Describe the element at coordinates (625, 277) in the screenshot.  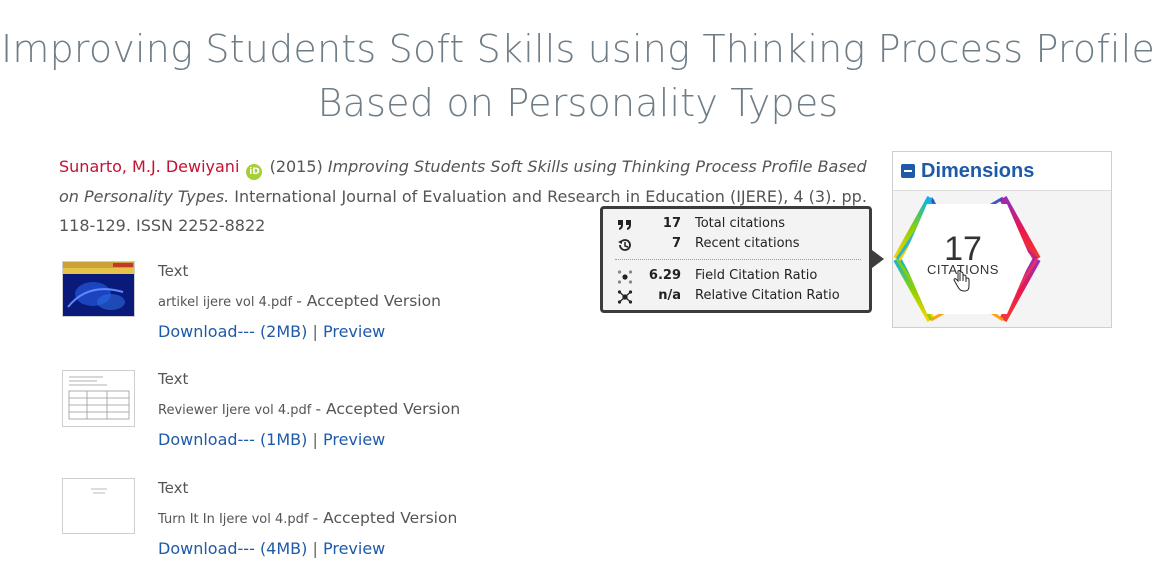
I see `field-ratio-icon` at that location.